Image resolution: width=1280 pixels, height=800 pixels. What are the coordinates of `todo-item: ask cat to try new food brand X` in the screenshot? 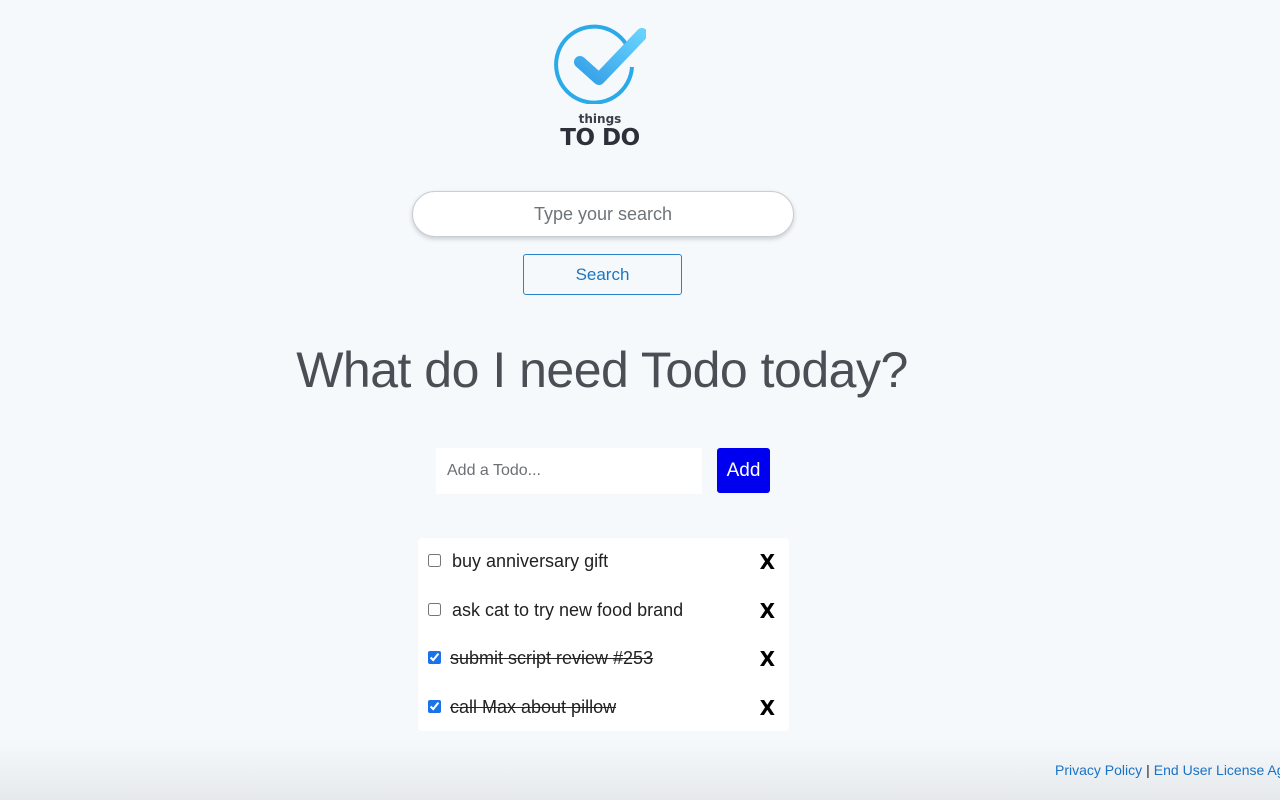 It's located at (603, 611).